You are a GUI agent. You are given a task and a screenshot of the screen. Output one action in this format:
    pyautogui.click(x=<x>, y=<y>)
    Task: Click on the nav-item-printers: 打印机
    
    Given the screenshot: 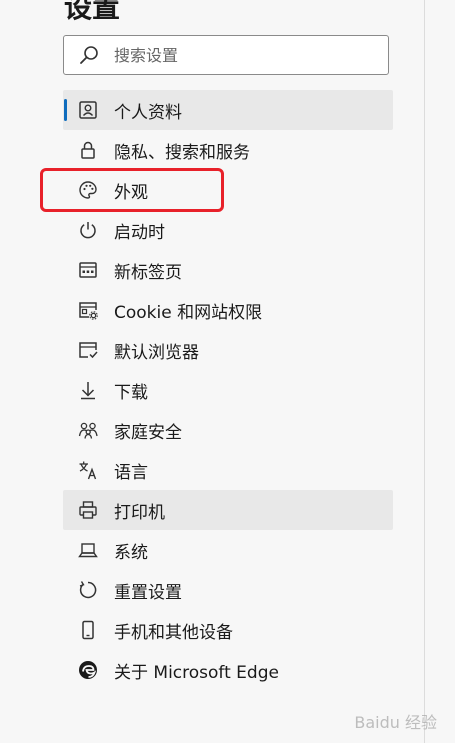 What is the action you would take?
    pyautogui.click(x=228, y=510)
    